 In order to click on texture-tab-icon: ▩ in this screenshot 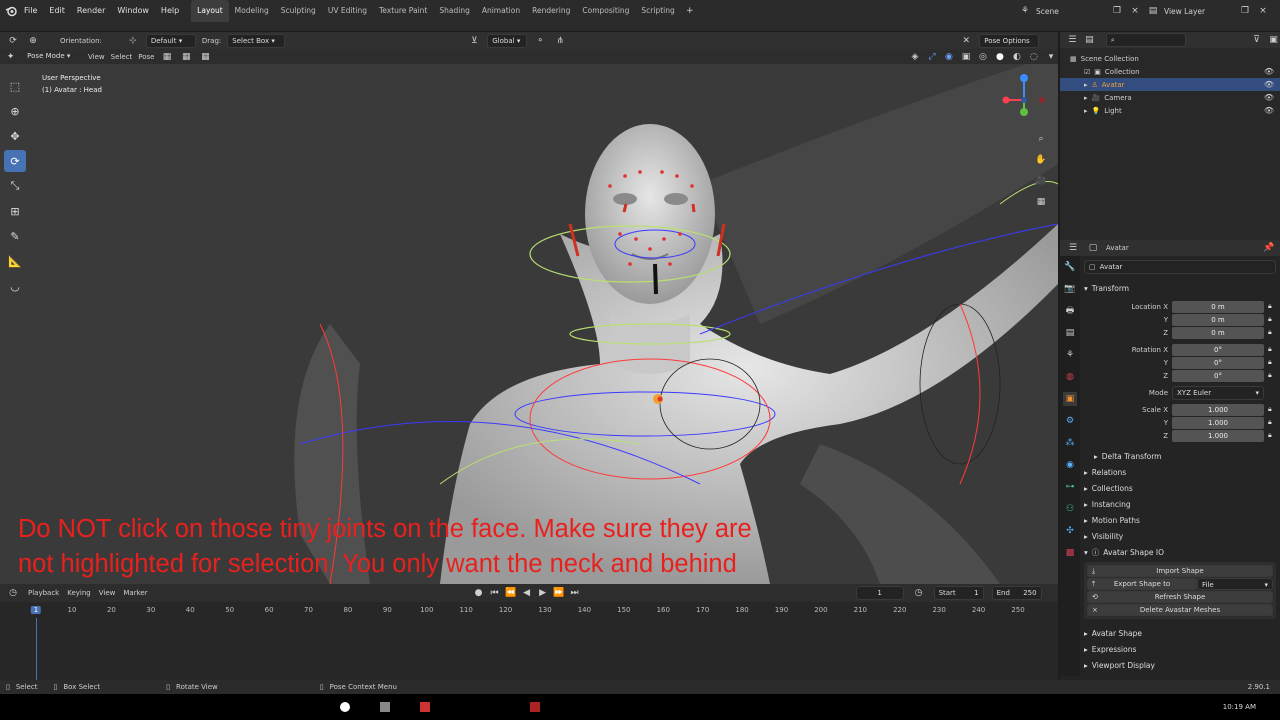, I will do `click(1070, 553)`.